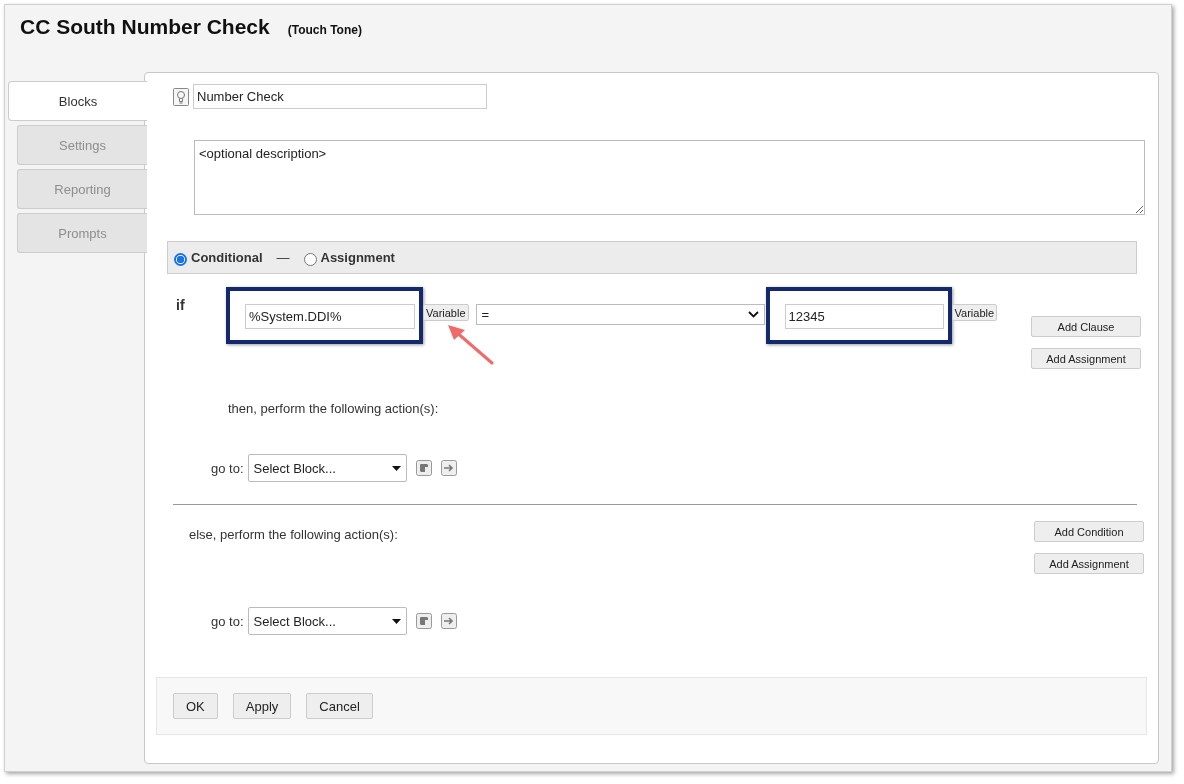 This screenshot has width=1184, height=784. What do you see at coordinates (753, 314) in the screenshot?
I see `chevron-icon` at bounding box center [753, 314].